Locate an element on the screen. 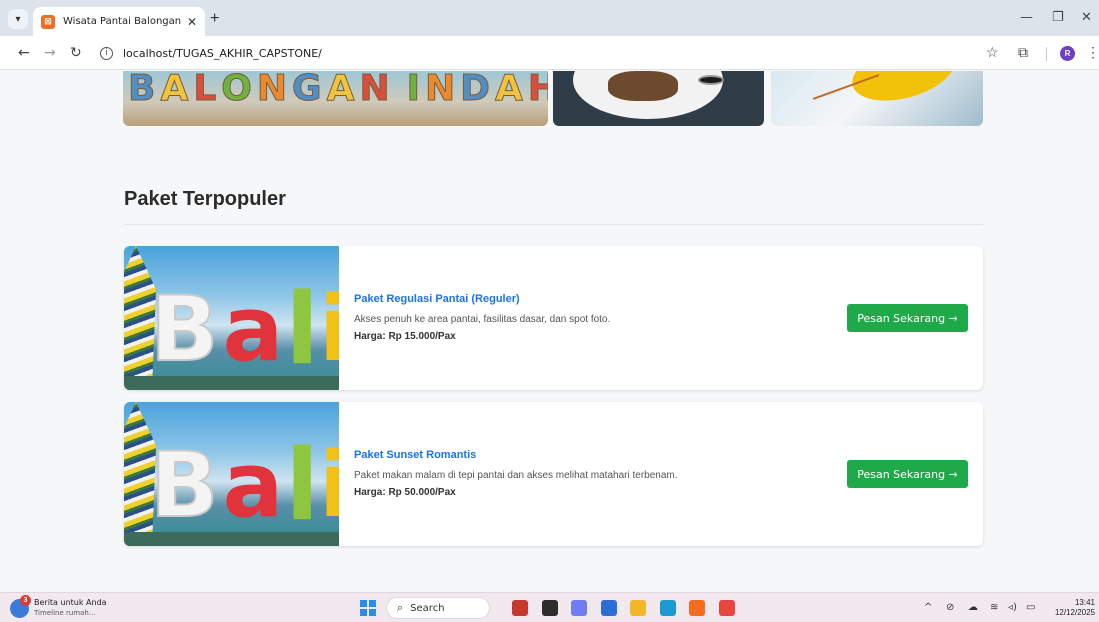 This screenshot has height=622, width=1099. gallery-image-food is located at coordinates (658, 98).